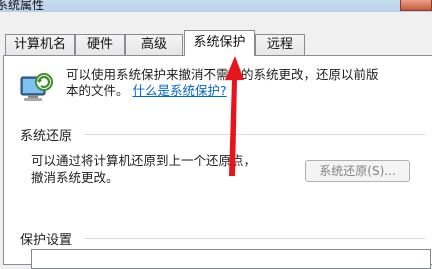 This screenshot has height=269, width=432. I want to click on restore-description: 可以通过将计算机还原到上一个还原点， 撤消系统更改。, so click(143, 169).